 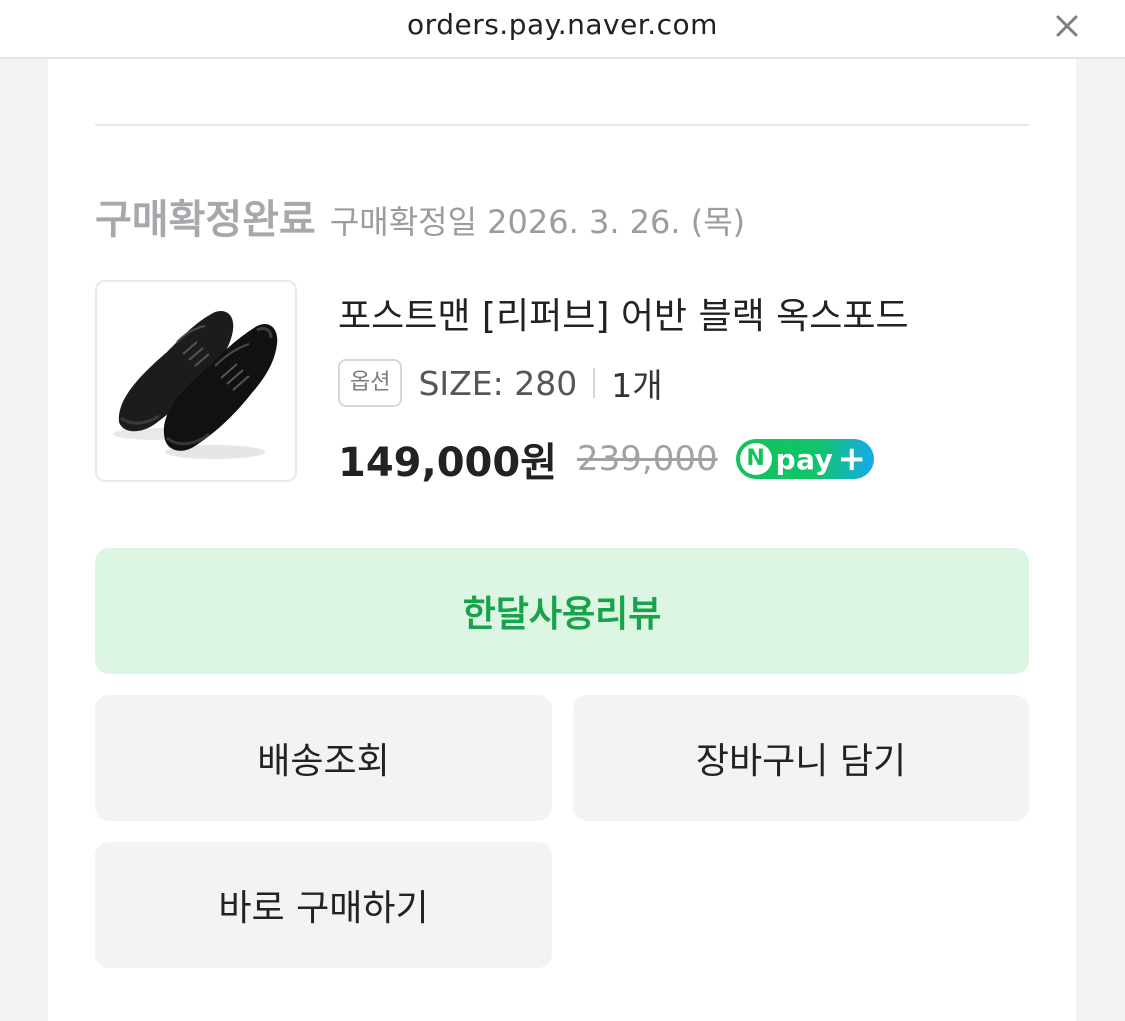 What do you see at coordinates (755, 459) in the screenshot?
I see `npay-n-icon: N` at bounding box center [755, 459].